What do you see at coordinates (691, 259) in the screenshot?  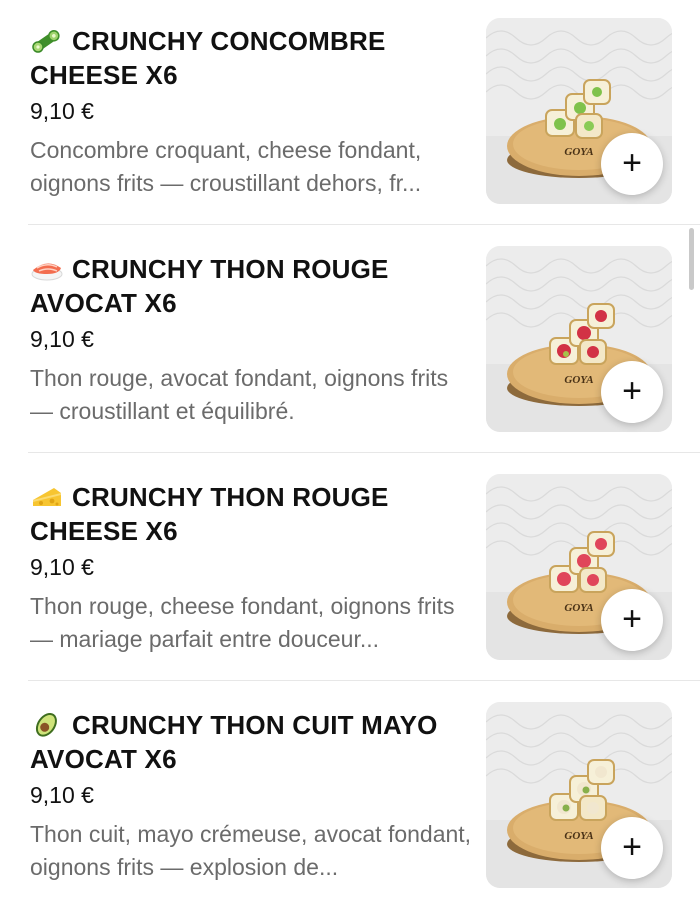 I see `scrollbar` at bounding box center [691, 259].